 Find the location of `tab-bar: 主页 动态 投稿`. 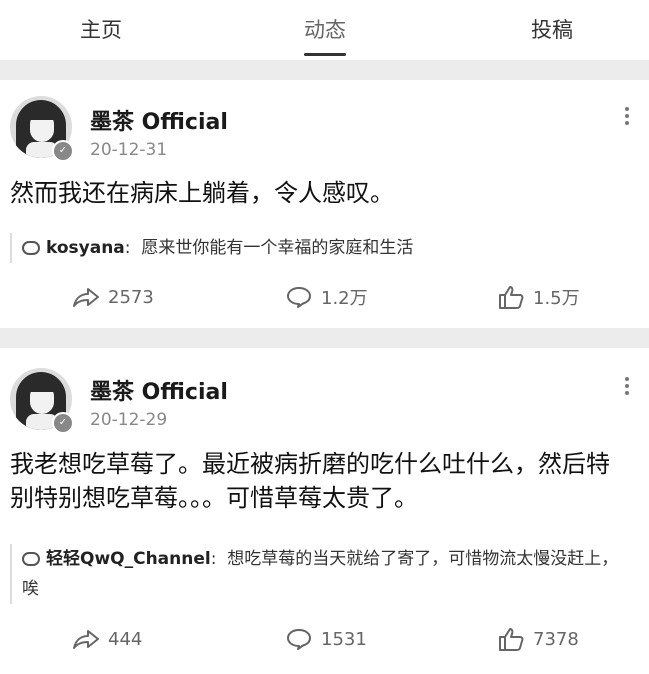

tab-bar: 主页 动态 投稿 is located at coordinates (324, 30).